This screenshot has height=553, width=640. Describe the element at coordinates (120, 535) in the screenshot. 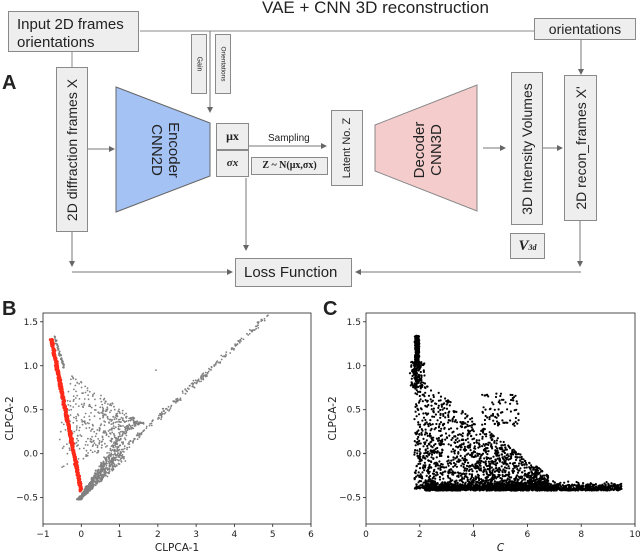

I see `x-tick-label: 1` at that location.